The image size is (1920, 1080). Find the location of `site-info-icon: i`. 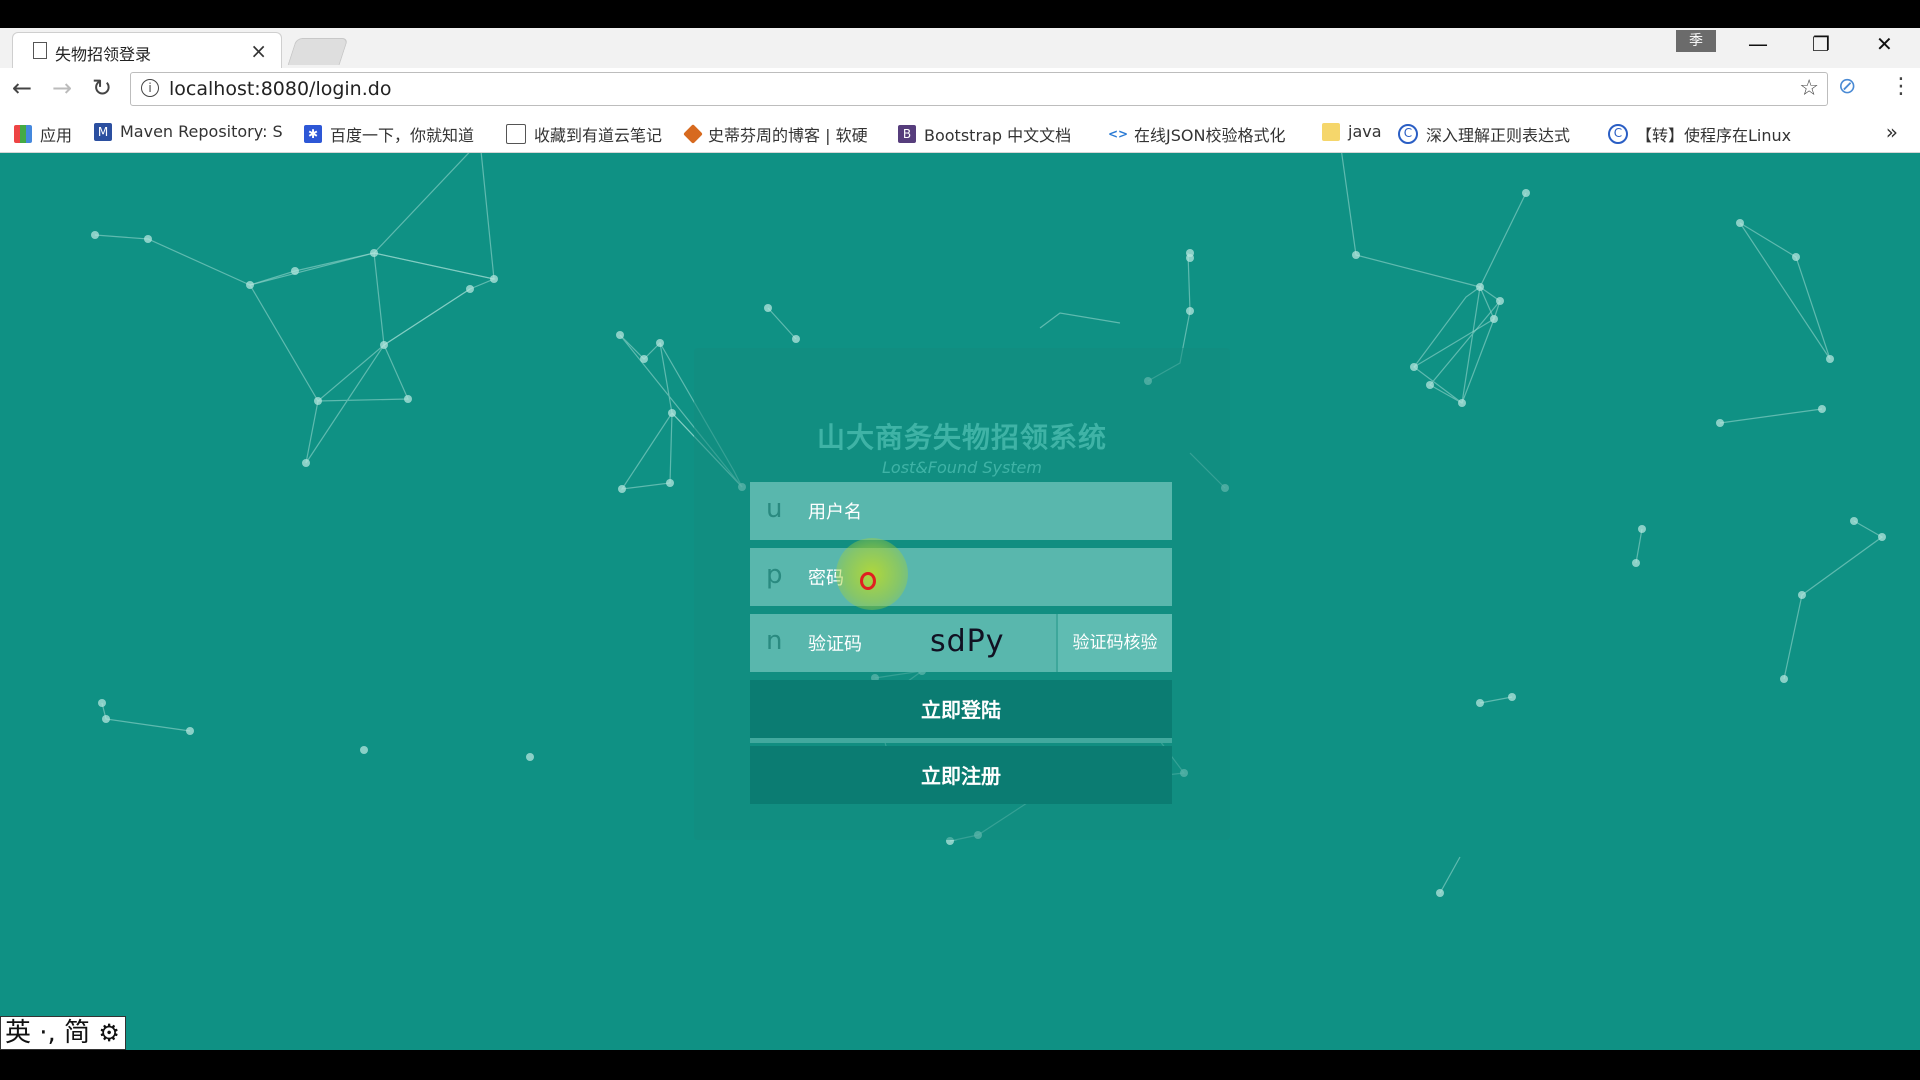

site-info-icon: i is located at coordinates (150, 88).